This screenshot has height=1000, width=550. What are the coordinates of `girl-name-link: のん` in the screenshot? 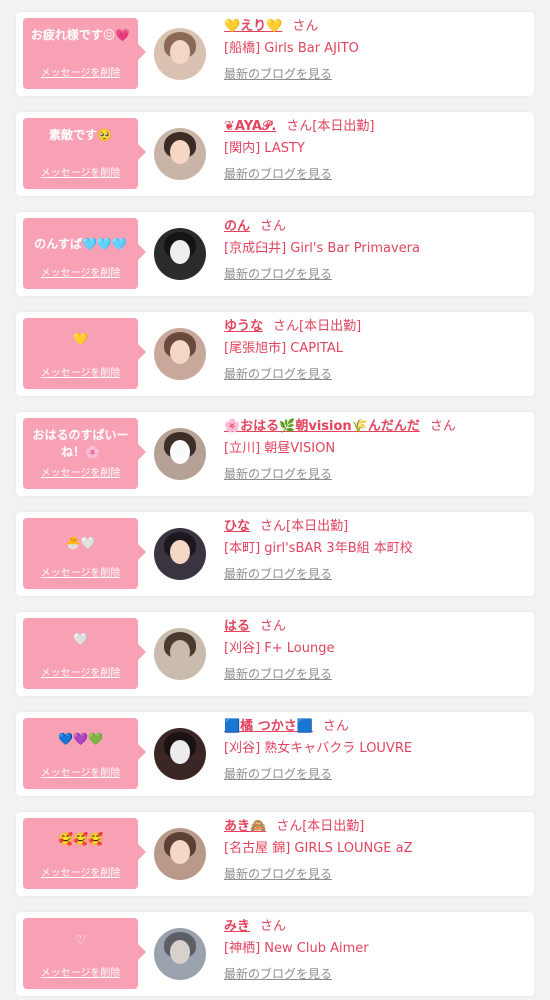 It's located at (237, 226).